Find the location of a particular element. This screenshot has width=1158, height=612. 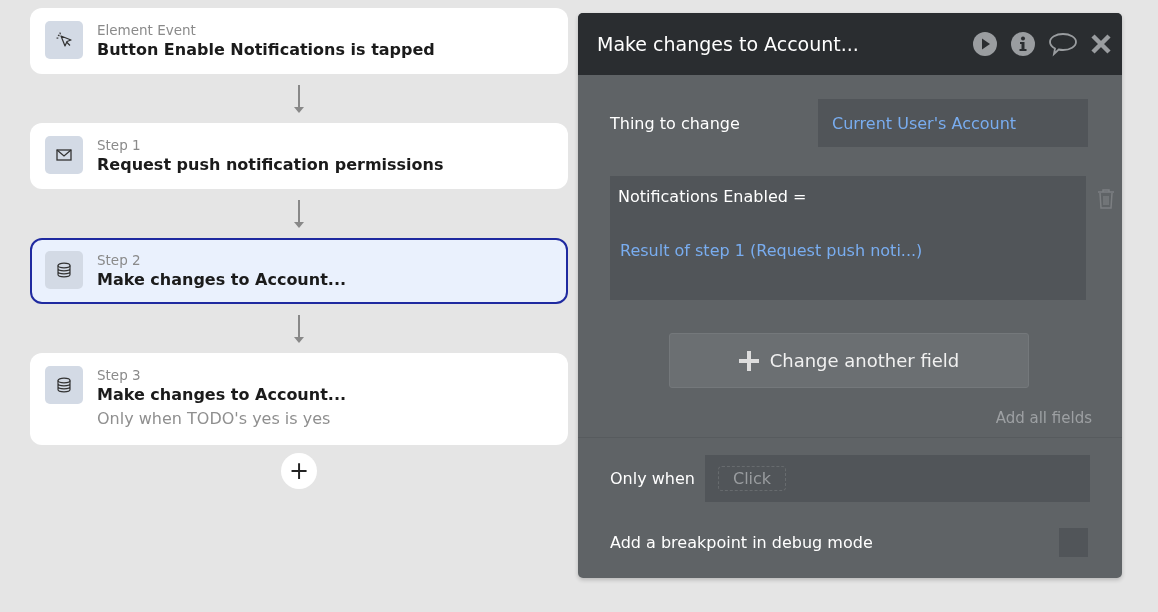

workflow-step-card: Element Event Button Enable Notifications is tapped is located at coordinates (299, 41).